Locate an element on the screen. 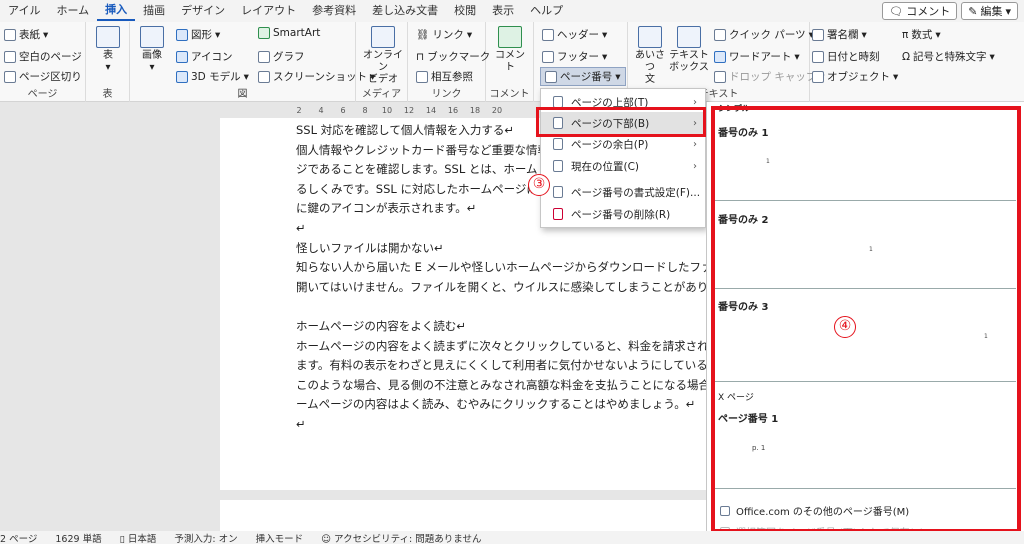  insert-mode: 挿入モード is located at coordinates (280, 537).